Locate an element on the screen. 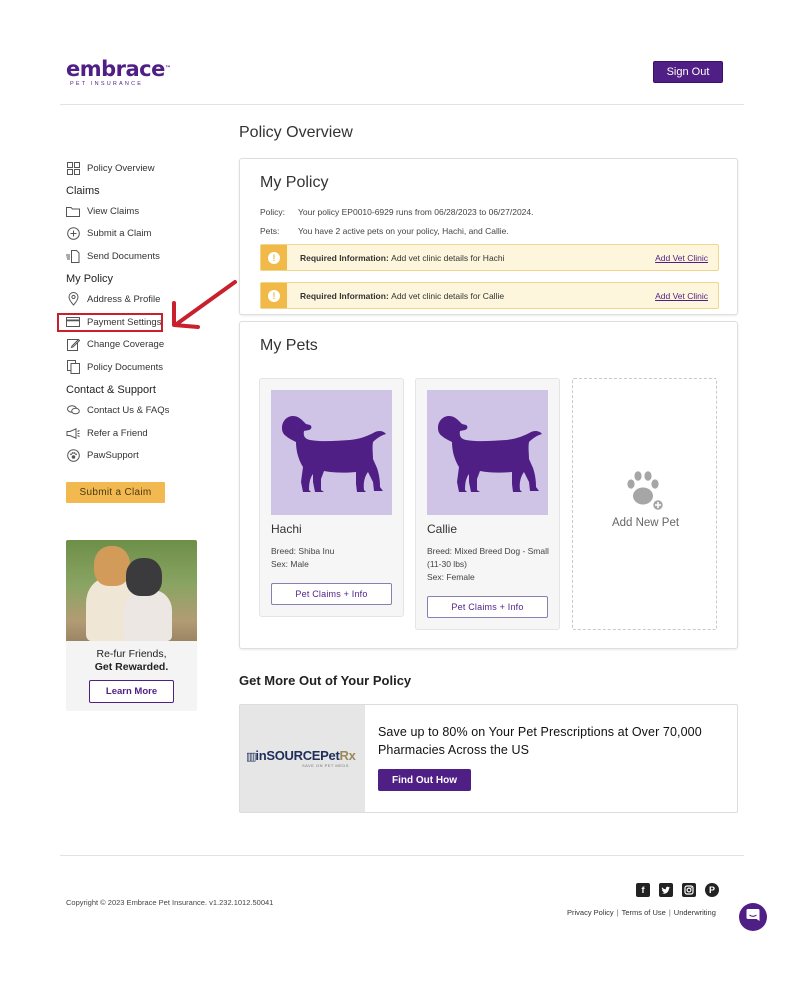 This screenshot has height=987, width=804. twitter-icon is located at coordinates (666, 890).